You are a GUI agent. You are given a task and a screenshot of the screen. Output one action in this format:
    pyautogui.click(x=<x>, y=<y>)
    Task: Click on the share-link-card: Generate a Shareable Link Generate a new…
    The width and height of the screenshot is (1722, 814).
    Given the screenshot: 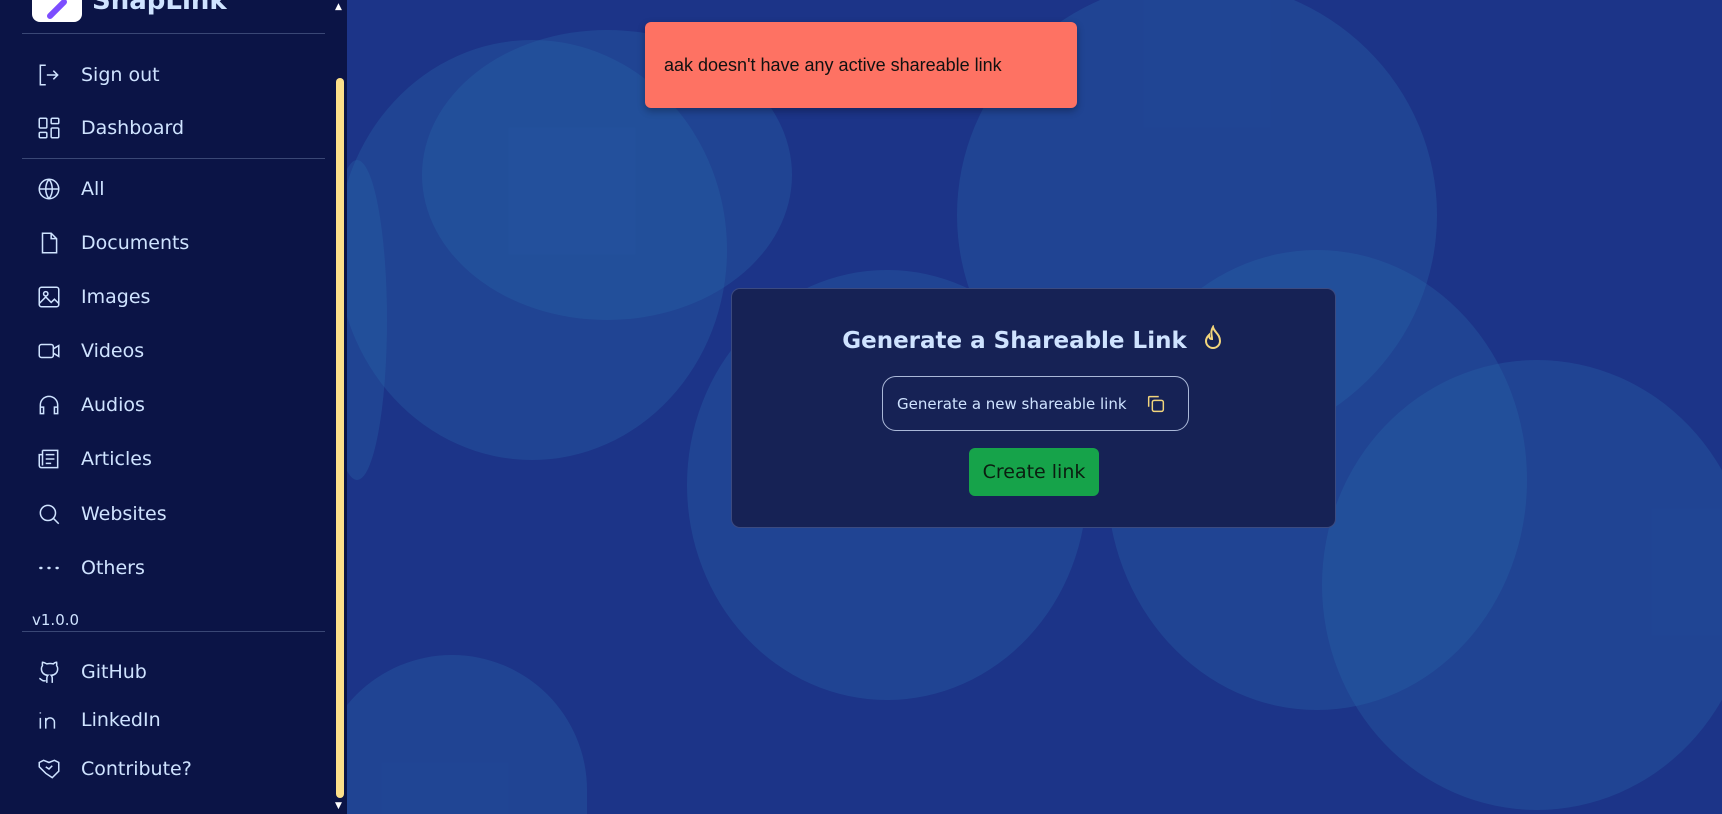 What is the action you would take?
    pyautogui.click(x=1033, y=408)
    